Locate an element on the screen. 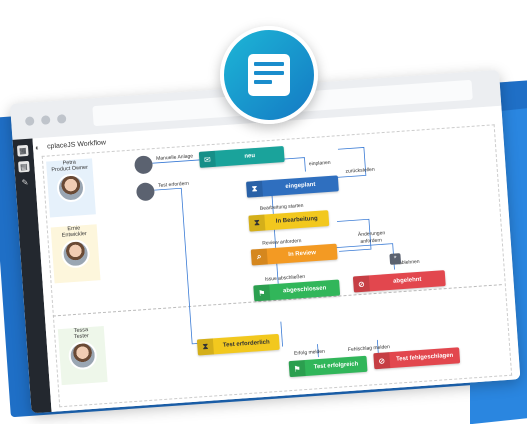  node-label: Test erforderlich is located at coordinates (246, 344).